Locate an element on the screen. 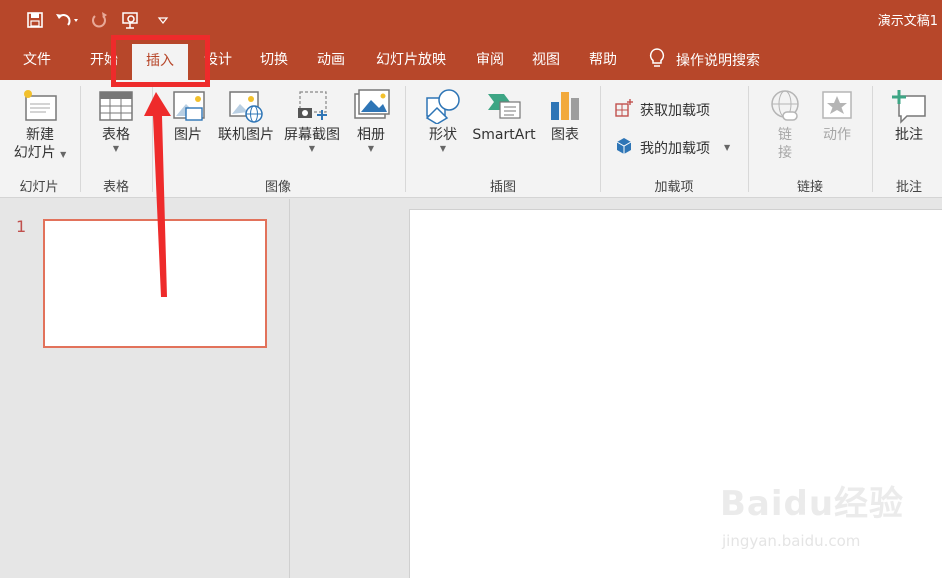 This screenshot has width=942, height=578. watermark: Baidu经验 jingyan.baidu.com is located at coordinates (820, 521).